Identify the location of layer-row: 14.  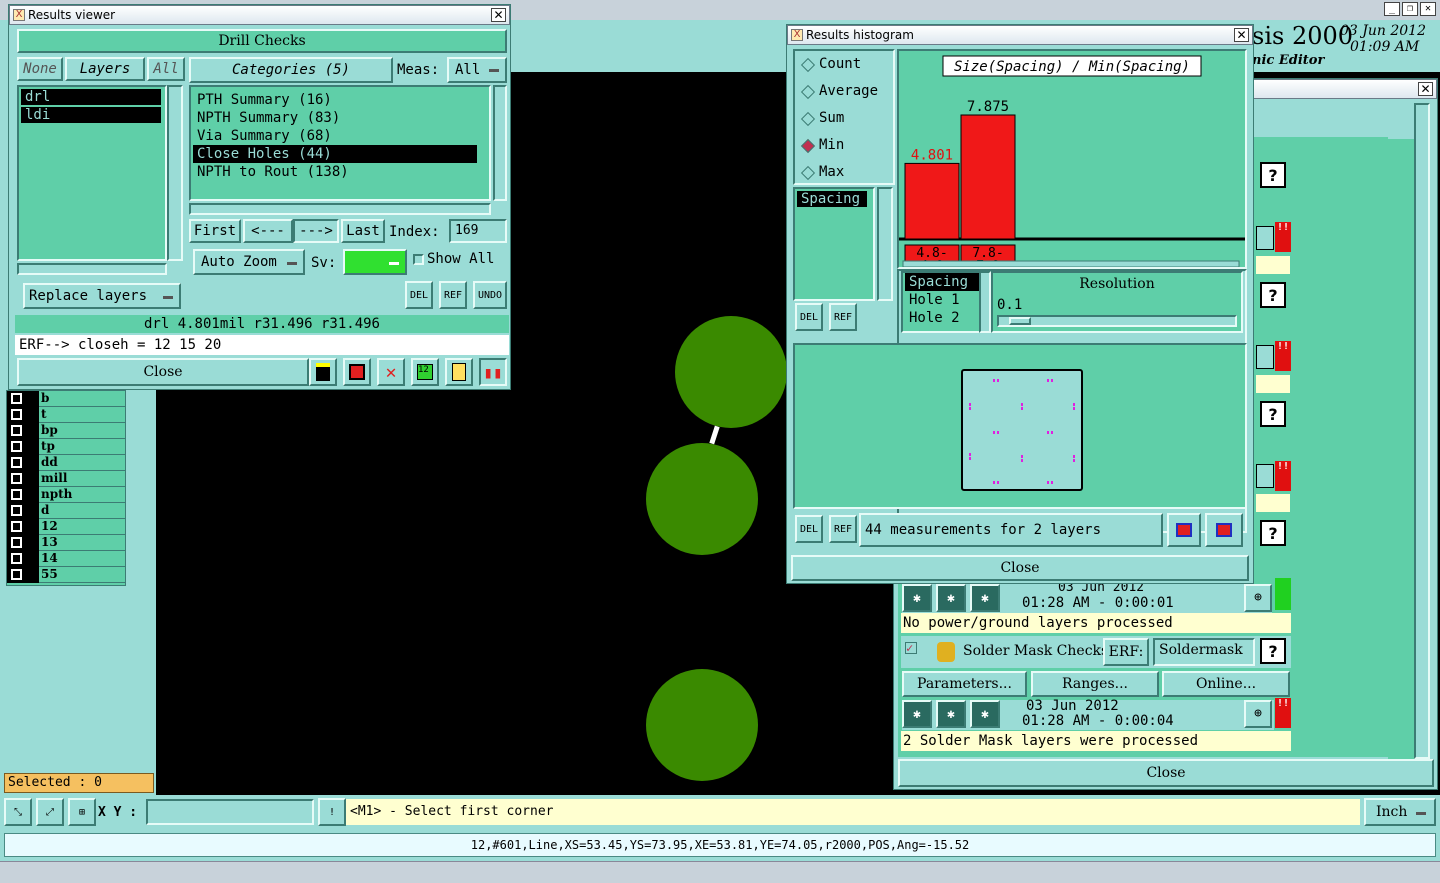
(66, 559).